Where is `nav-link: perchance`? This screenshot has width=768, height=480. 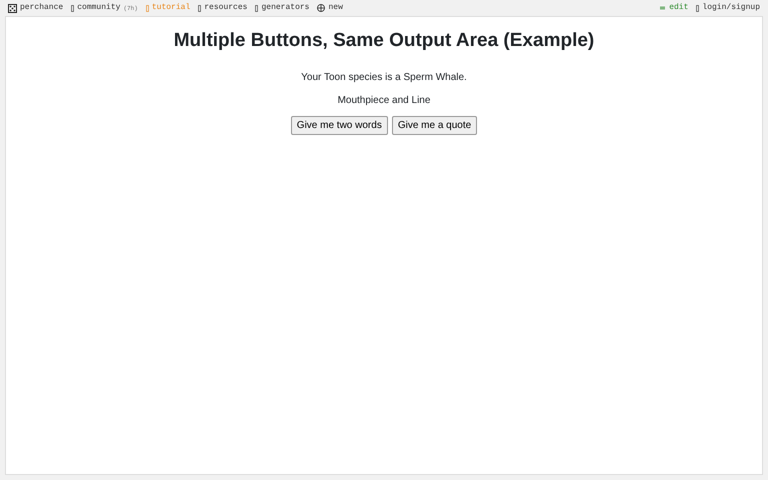
nav-link: perchance is located at coordinates (36, 8).